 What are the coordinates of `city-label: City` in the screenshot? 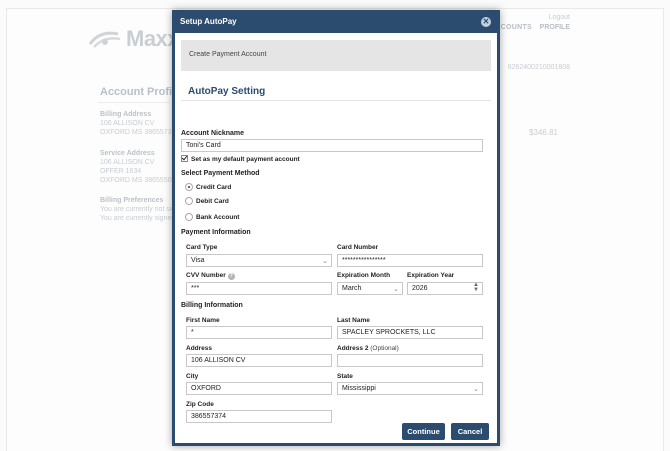 It's located at (192, 376).